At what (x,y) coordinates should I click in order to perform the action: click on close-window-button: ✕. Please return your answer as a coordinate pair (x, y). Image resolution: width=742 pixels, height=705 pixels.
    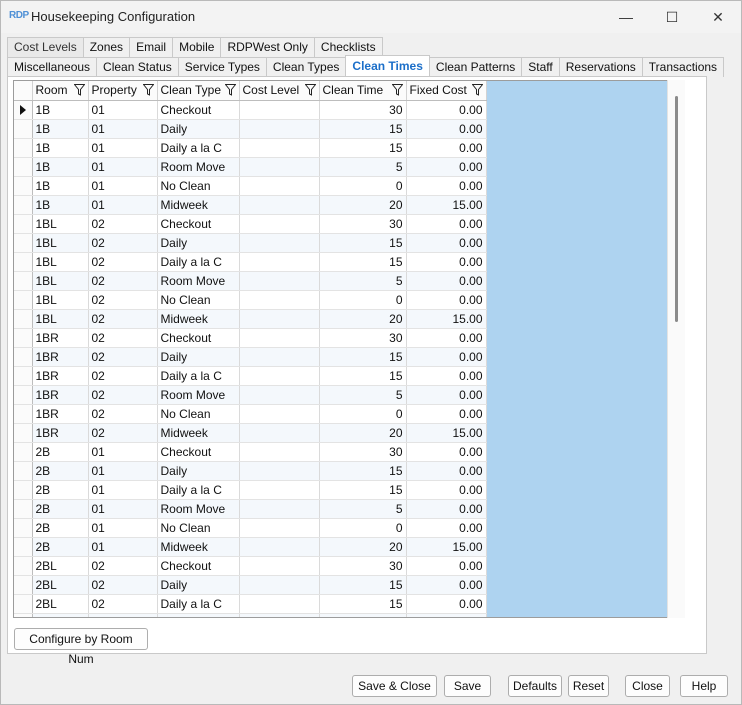
    Looking at the image, I should click on (718, 17).